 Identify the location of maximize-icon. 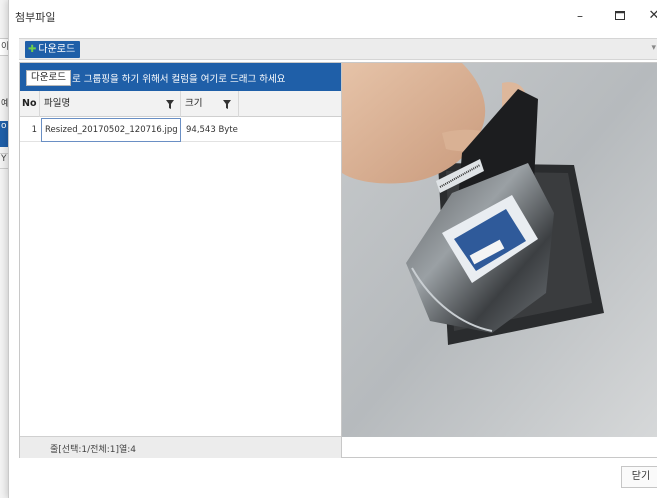
(620, 15).